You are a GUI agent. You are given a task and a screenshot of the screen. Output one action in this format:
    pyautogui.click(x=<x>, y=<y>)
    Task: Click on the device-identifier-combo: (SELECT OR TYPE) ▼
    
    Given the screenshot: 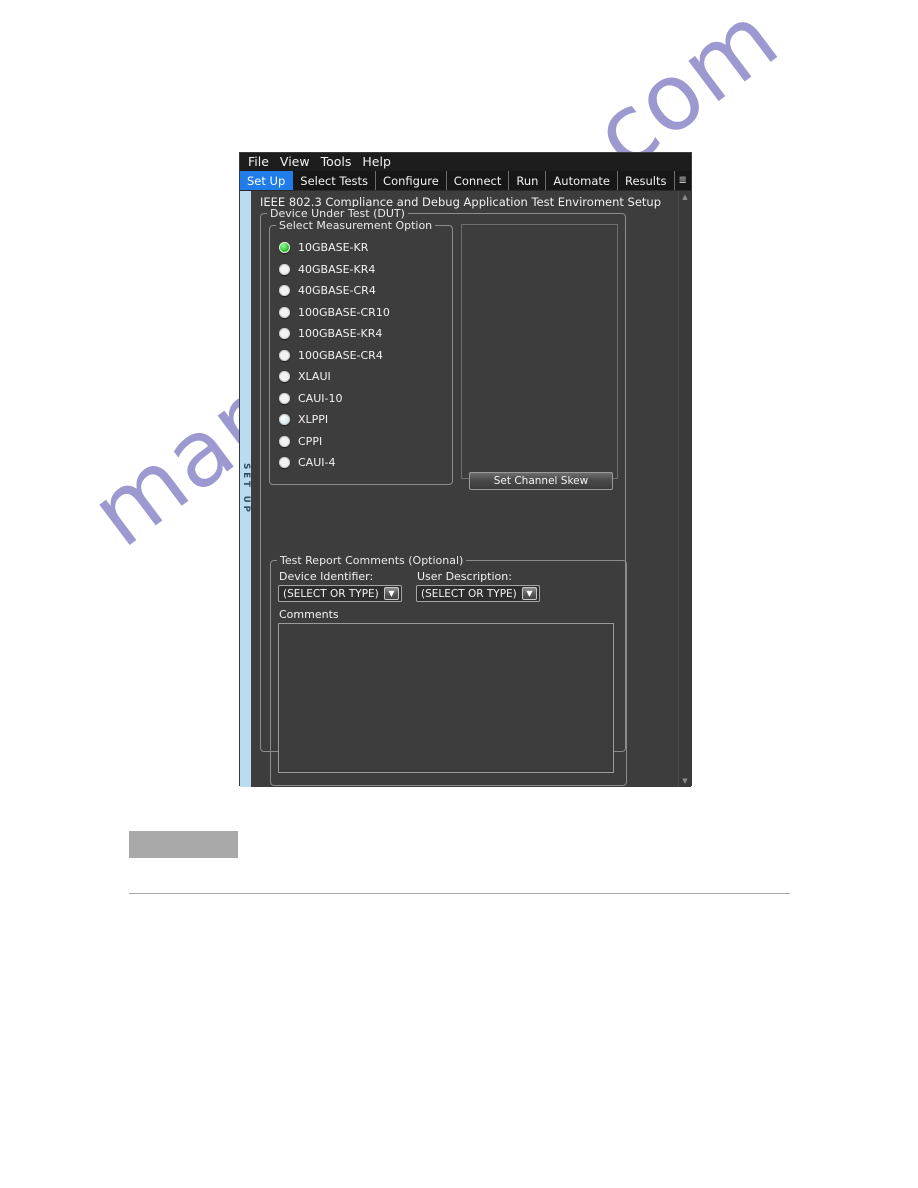 What is the action you would take?
    pyautogui.click(x=340, y=593)
    